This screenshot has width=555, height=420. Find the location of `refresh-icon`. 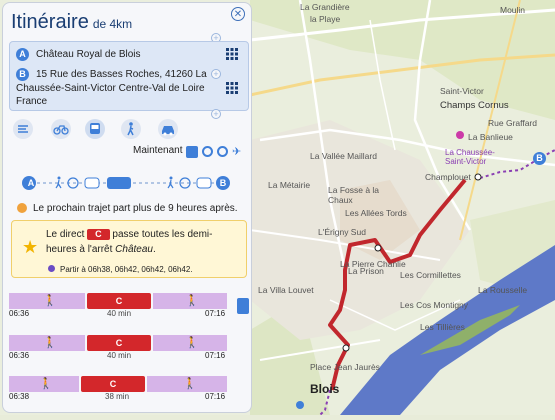

refresh-icon is located at coordinates (207, 151).